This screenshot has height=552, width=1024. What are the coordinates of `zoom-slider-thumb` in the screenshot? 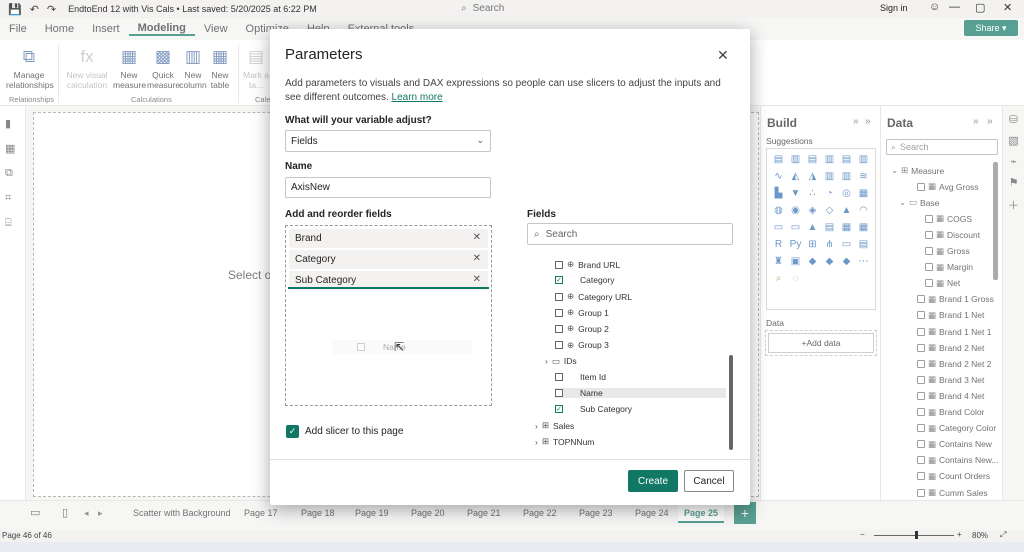 It's located at (916, 535).